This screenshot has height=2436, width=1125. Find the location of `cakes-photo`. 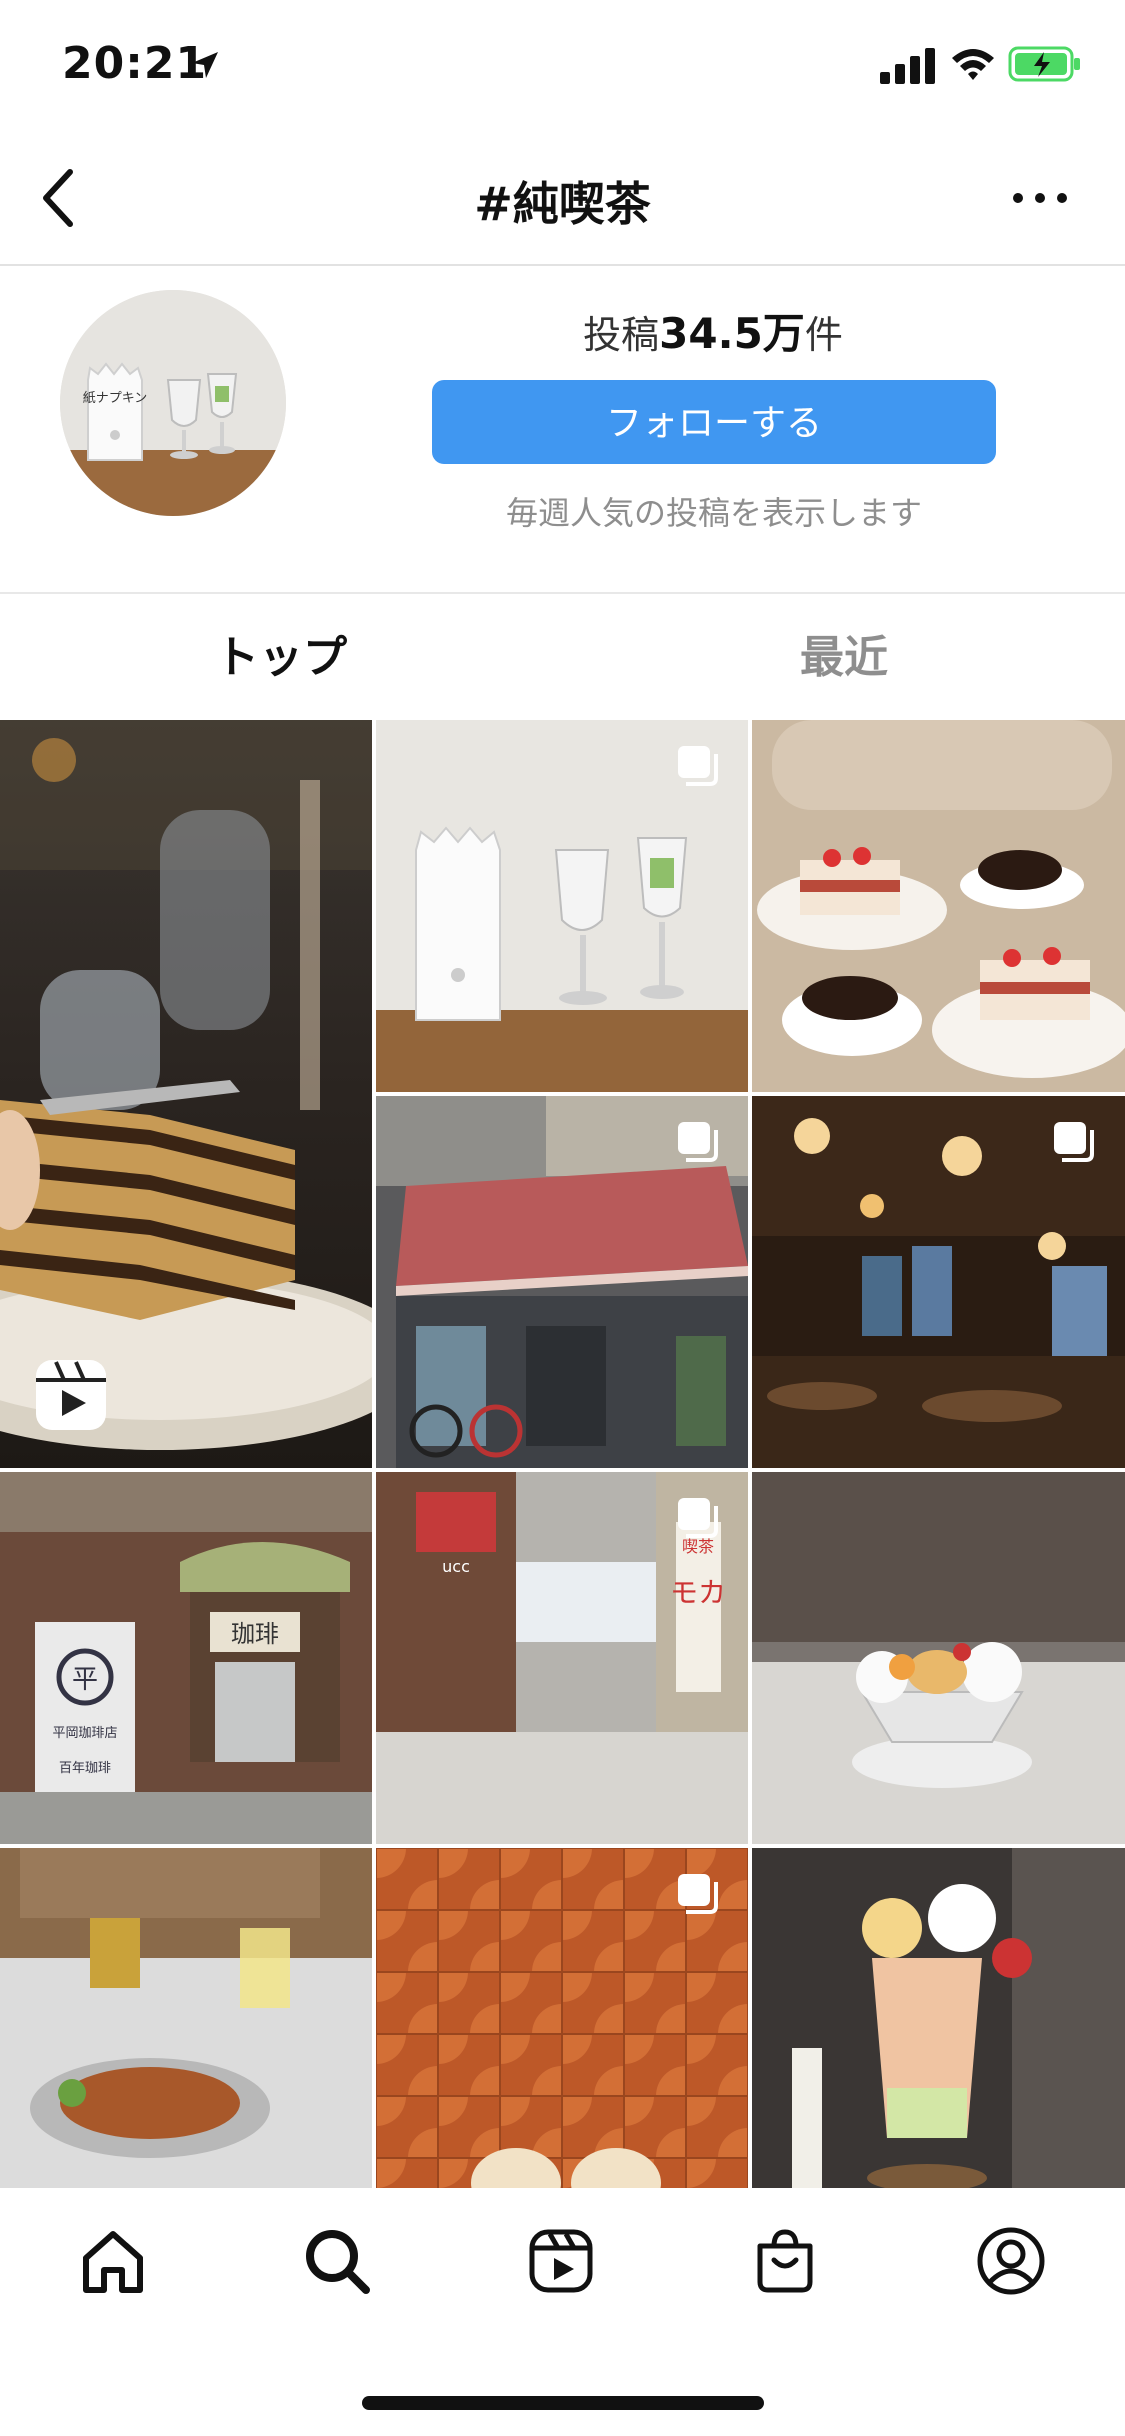

cakes-photo is located at coordinates (938, 906).